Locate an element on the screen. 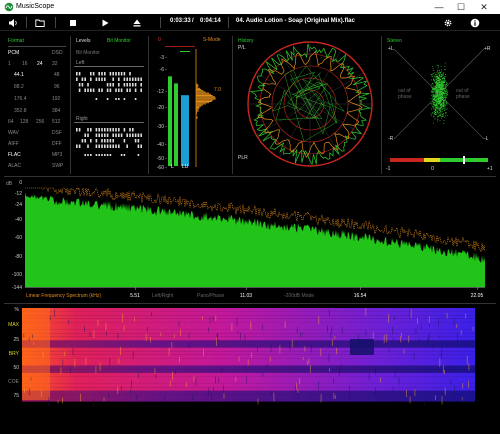  rate-44-1: 44.1 is located at coordinates (19, 75).